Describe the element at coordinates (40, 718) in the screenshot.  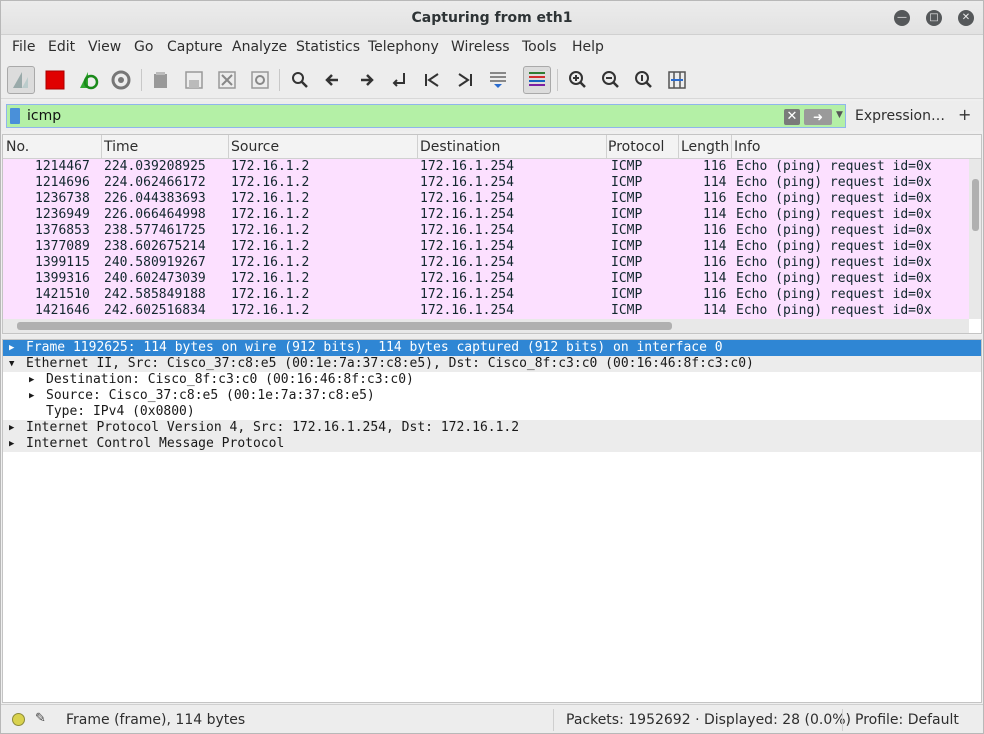
I see `capture-comment-icon: ✎` at that location.